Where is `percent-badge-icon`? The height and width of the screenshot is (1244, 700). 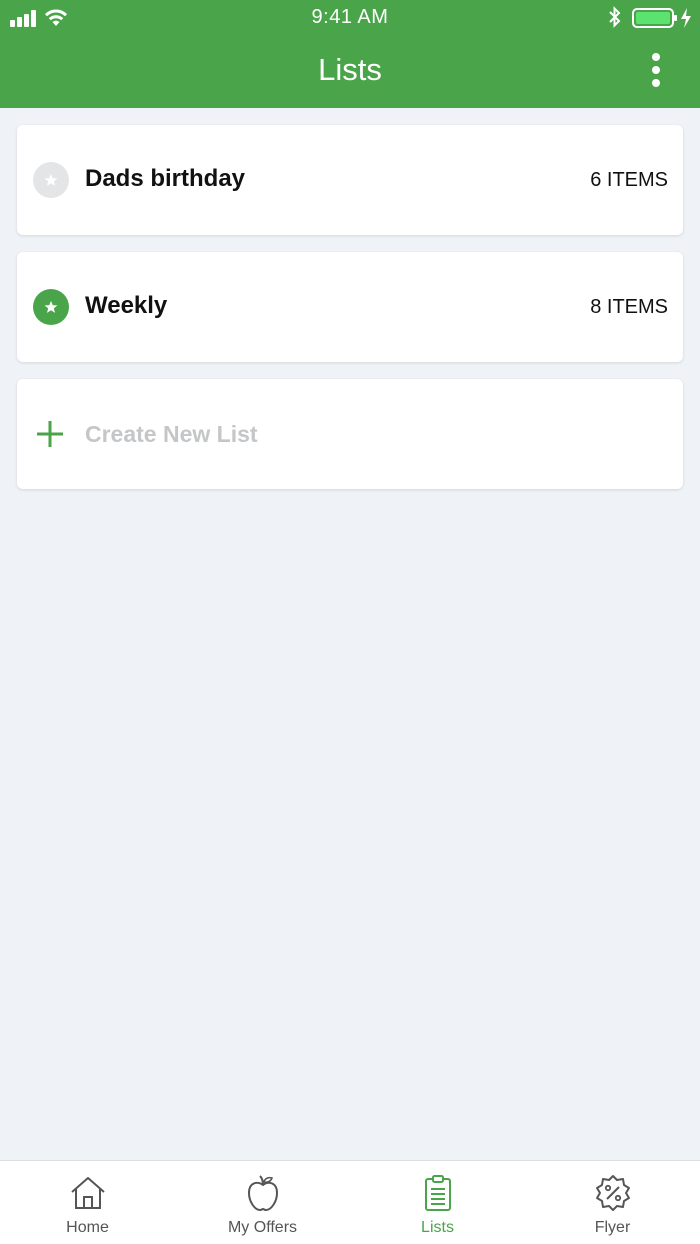
percent-badge-icon is located at coordinates (612, 1193).